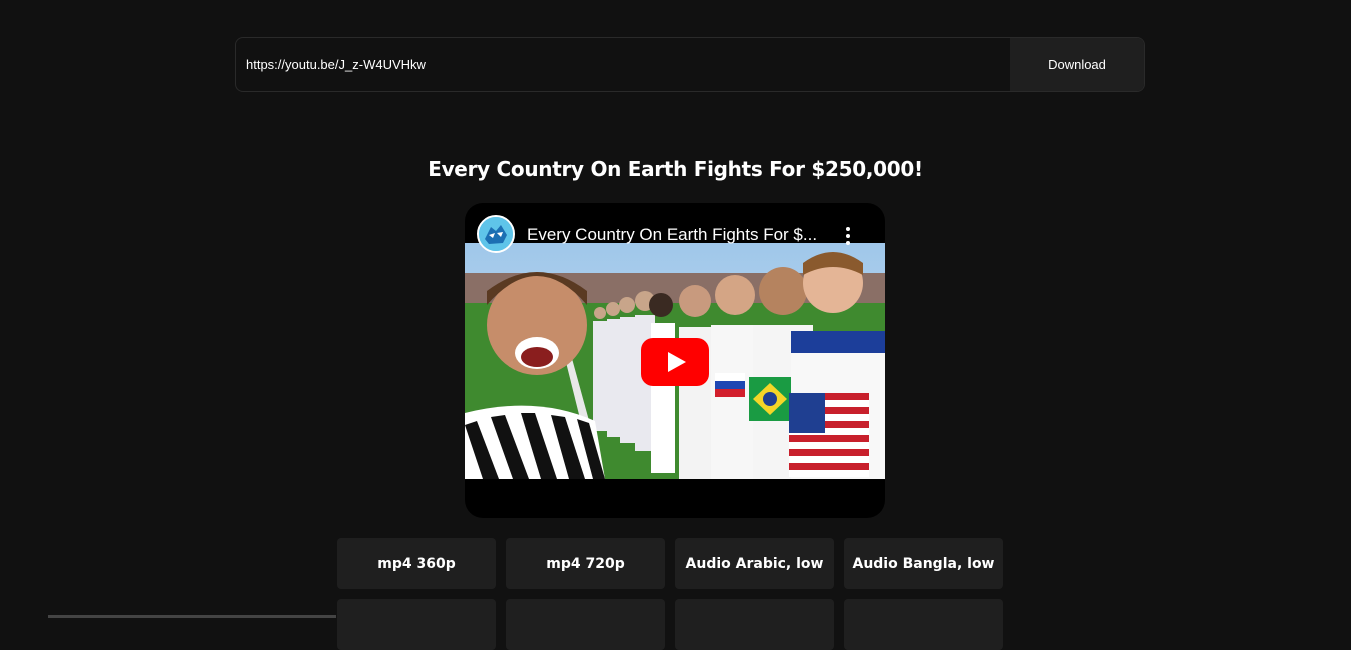  I want to click on download-button: Download, so click(1077, 64).